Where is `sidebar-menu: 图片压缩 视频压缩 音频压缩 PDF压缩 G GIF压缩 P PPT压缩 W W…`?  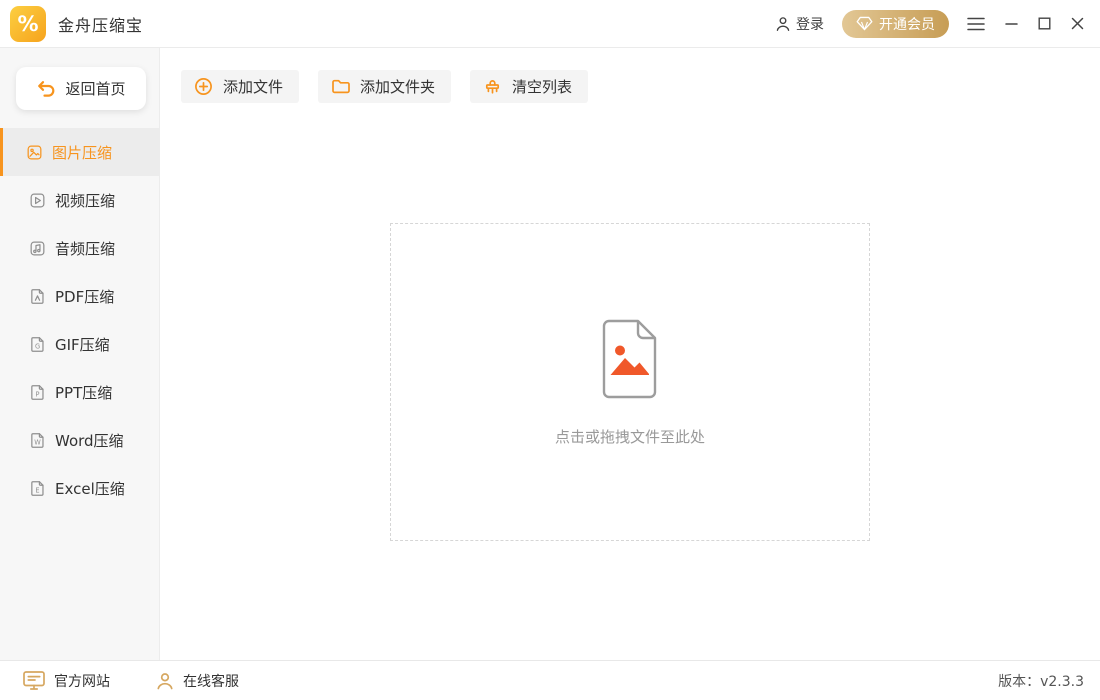 sidebar-menu: 图片压缩 视频压缩 音频压缩 PDF压缩 G GIF压缩 P PPT压缩 W W… is located at coordinates (79, 320).